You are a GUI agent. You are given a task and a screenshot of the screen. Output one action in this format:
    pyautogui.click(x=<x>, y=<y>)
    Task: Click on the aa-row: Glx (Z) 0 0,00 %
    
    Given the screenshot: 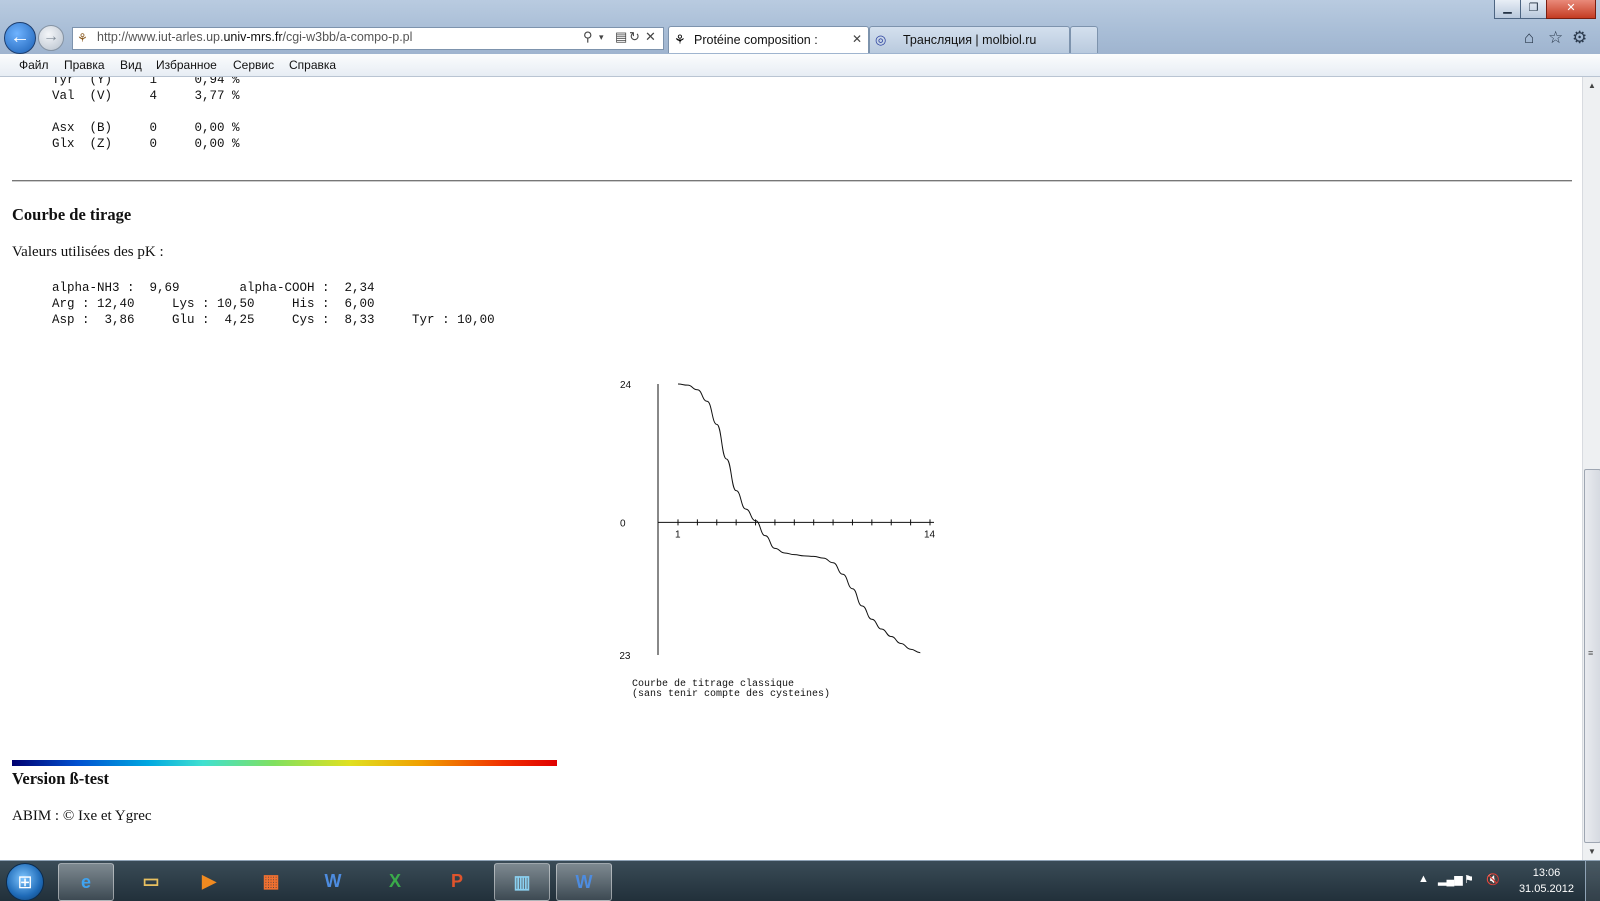 What is the action you would take?
    pyautogui.click(x=146, y=144)
    